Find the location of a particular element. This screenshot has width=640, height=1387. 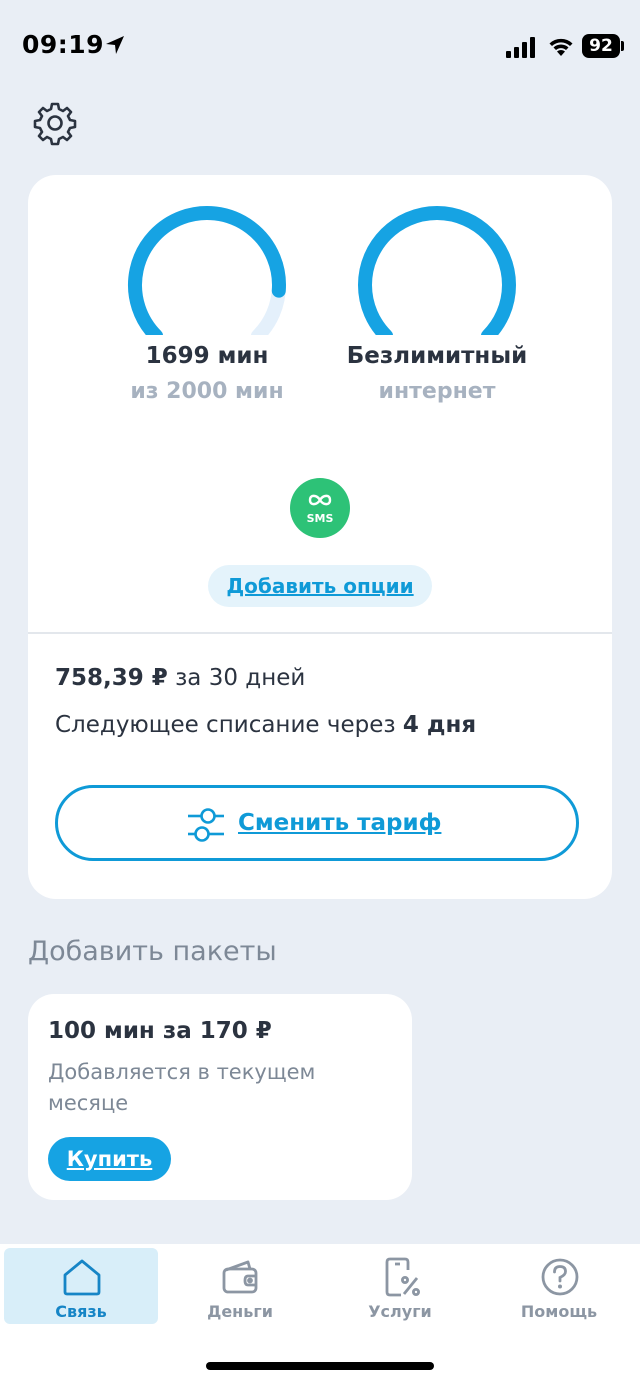

tab-label: Деньги is located at coordinates (240, 1311).